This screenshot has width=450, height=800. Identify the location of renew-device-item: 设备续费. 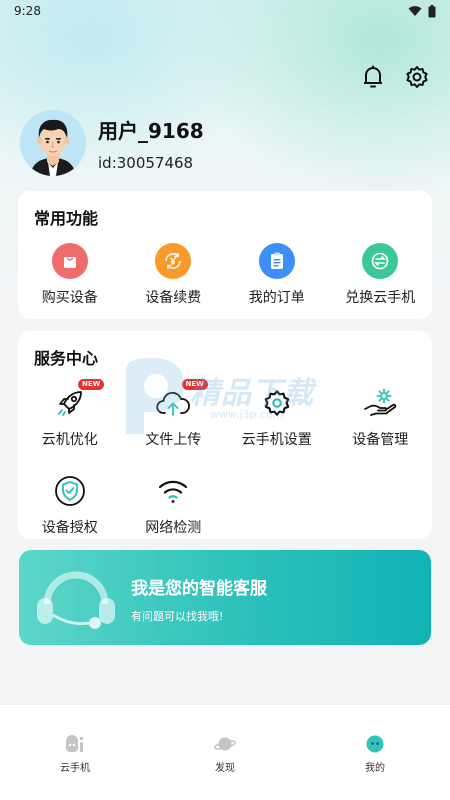
(174, 275).